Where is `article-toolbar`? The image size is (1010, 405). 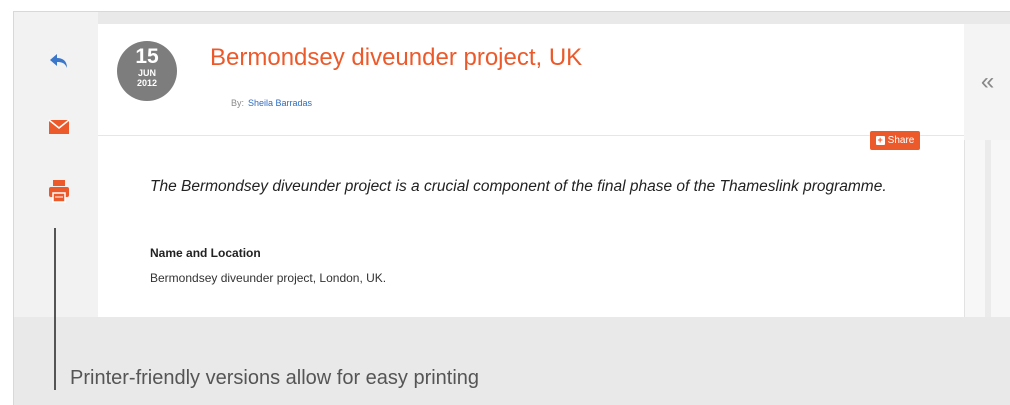 article-toolbar is located at coordinates (56, 164).